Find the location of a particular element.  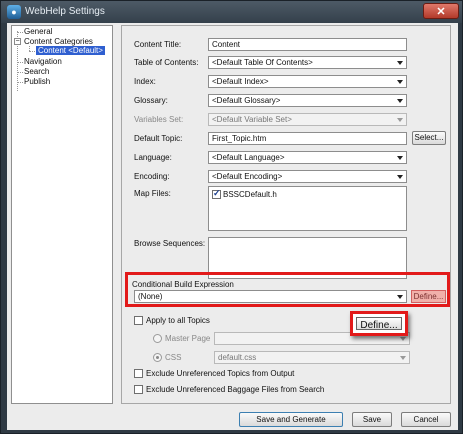

index-select-value: <Default Index> is located at coordinates (240, 81).